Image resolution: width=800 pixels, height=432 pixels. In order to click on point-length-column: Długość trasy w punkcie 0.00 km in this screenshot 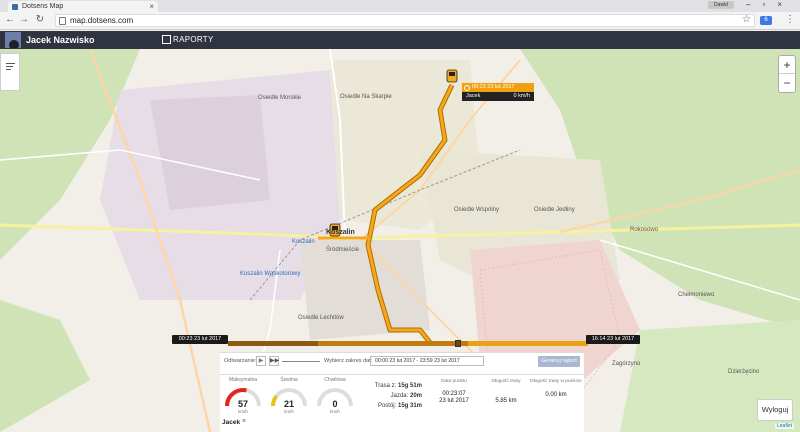, I will do `click(556, 389)`.